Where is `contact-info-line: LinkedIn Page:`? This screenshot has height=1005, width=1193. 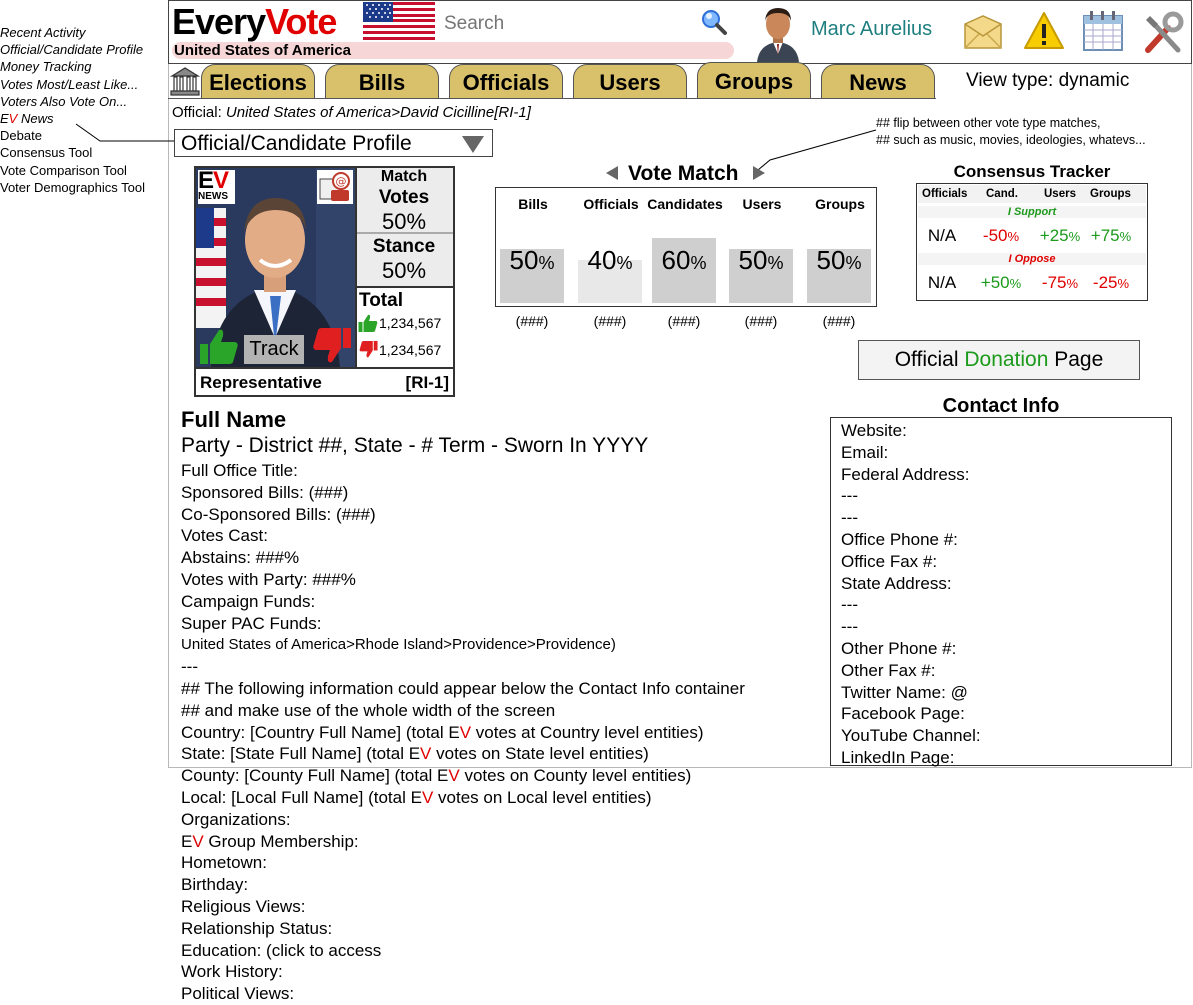 contact-info-line: LinkedIn Page: is located at coordinates (898, 757).